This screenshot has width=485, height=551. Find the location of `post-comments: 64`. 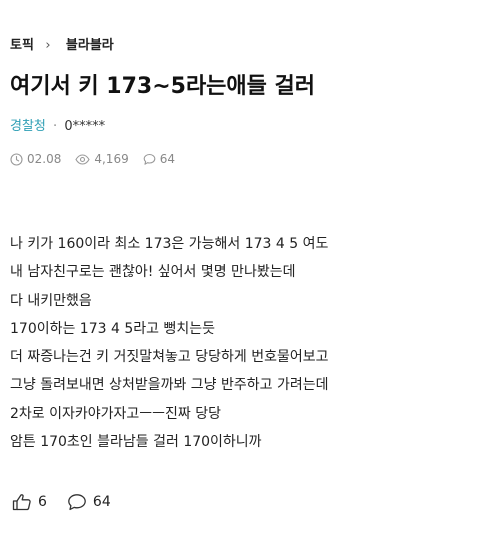

post-comments: 64 is located at coordinates (159, 159).